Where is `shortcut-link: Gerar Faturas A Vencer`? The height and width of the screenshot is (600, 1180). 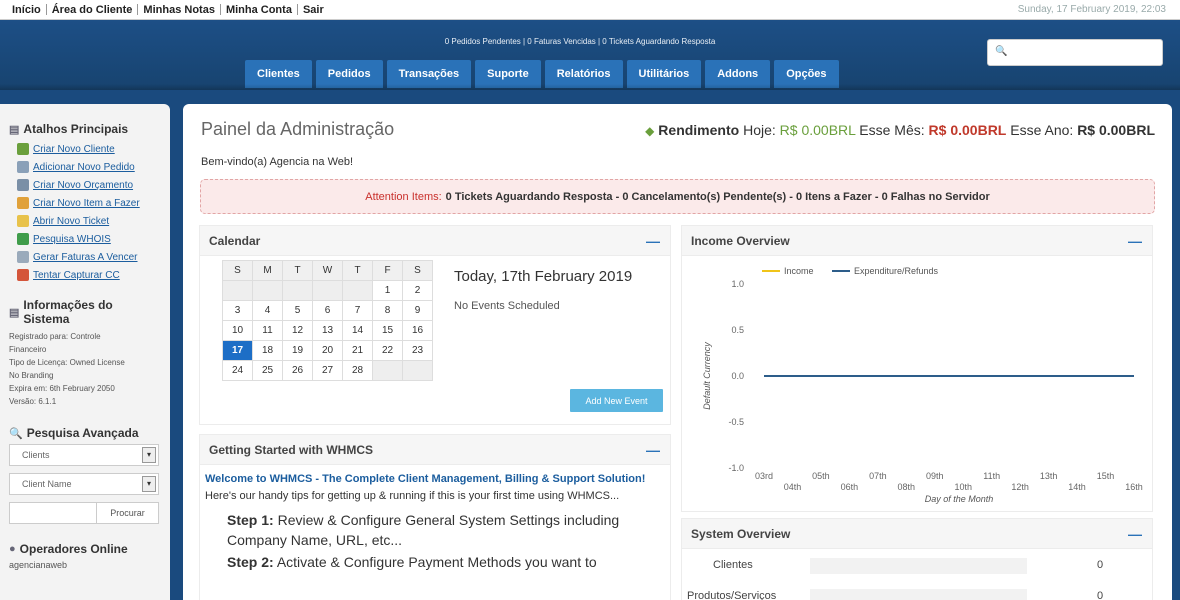 shortcut-link: Gerar Faturas A Vencer is located at coordinates (85, 257).